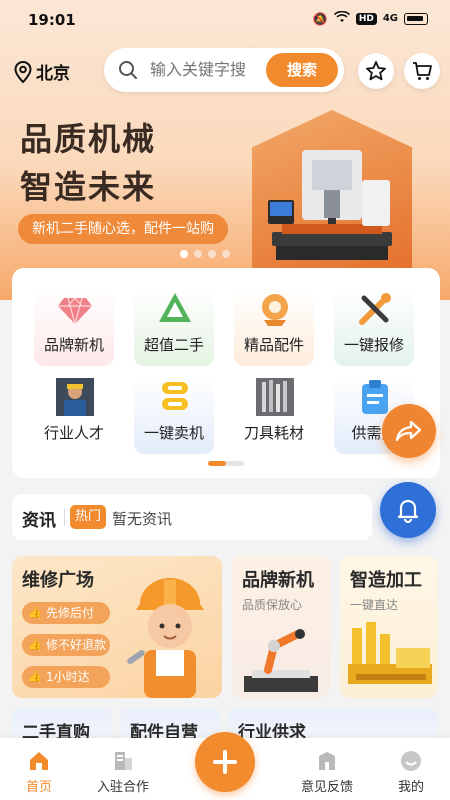 The width and height of the screenshot is (450, 800). What do you see at coordinates (302, 70) in the screenshot?
I see `search-button: 搜索` at bounding box center [302, 70].